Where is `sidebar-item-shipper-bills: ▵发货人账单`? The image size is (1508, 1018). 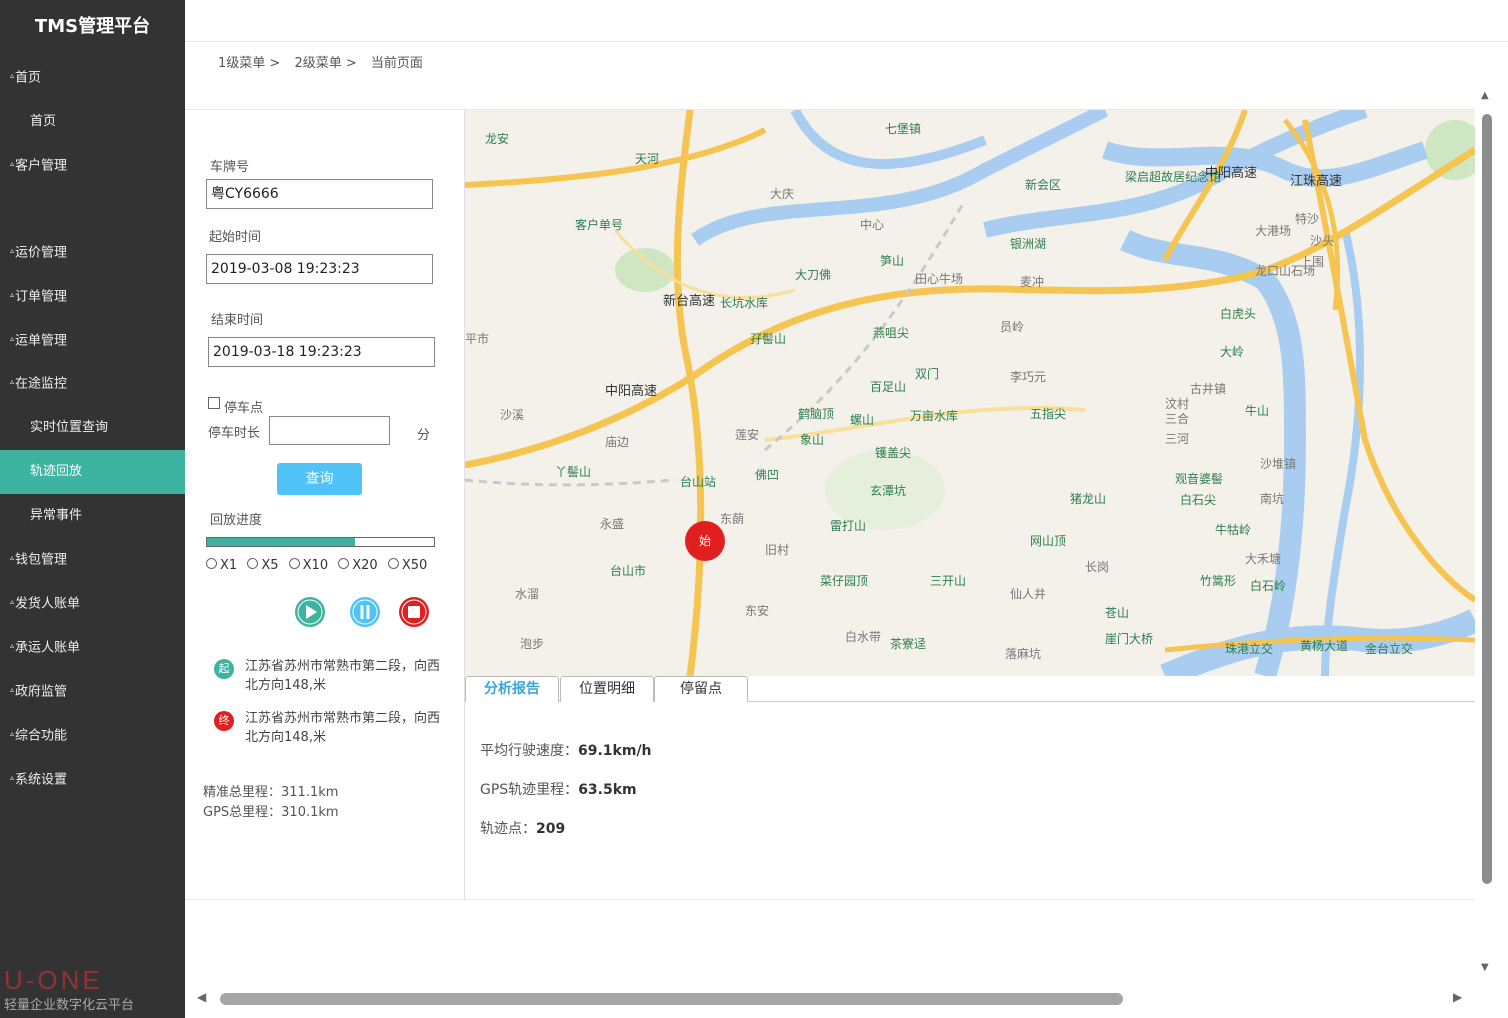
sidebar-item-shipper-bills: ▵发货人账单 is located at coordinates (92, 604).